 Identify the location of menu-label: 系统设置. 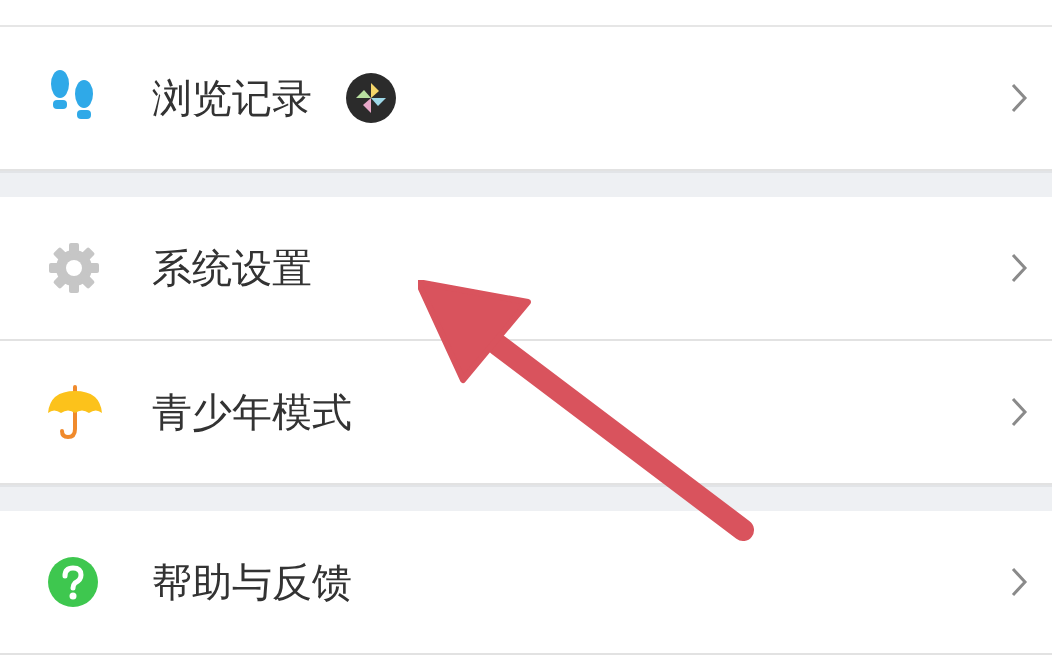
(232, 268).